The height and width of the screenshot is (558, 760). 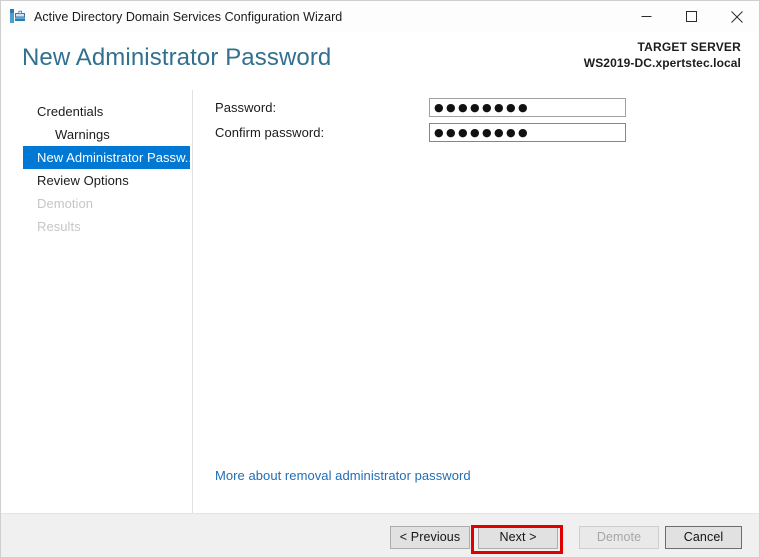 I want to click on password-row: Password:, so click(x=487, y=107).